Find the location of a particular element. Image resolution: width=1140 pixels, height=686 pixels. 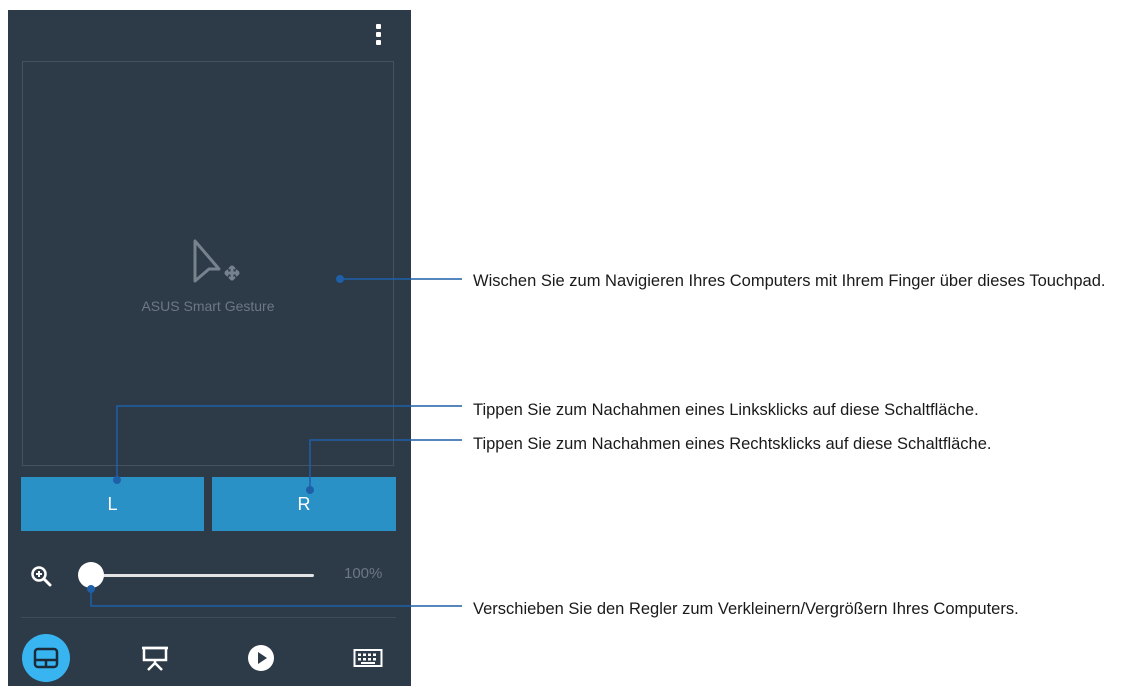

zoom-slider-track is located at coordinates (202, 575).